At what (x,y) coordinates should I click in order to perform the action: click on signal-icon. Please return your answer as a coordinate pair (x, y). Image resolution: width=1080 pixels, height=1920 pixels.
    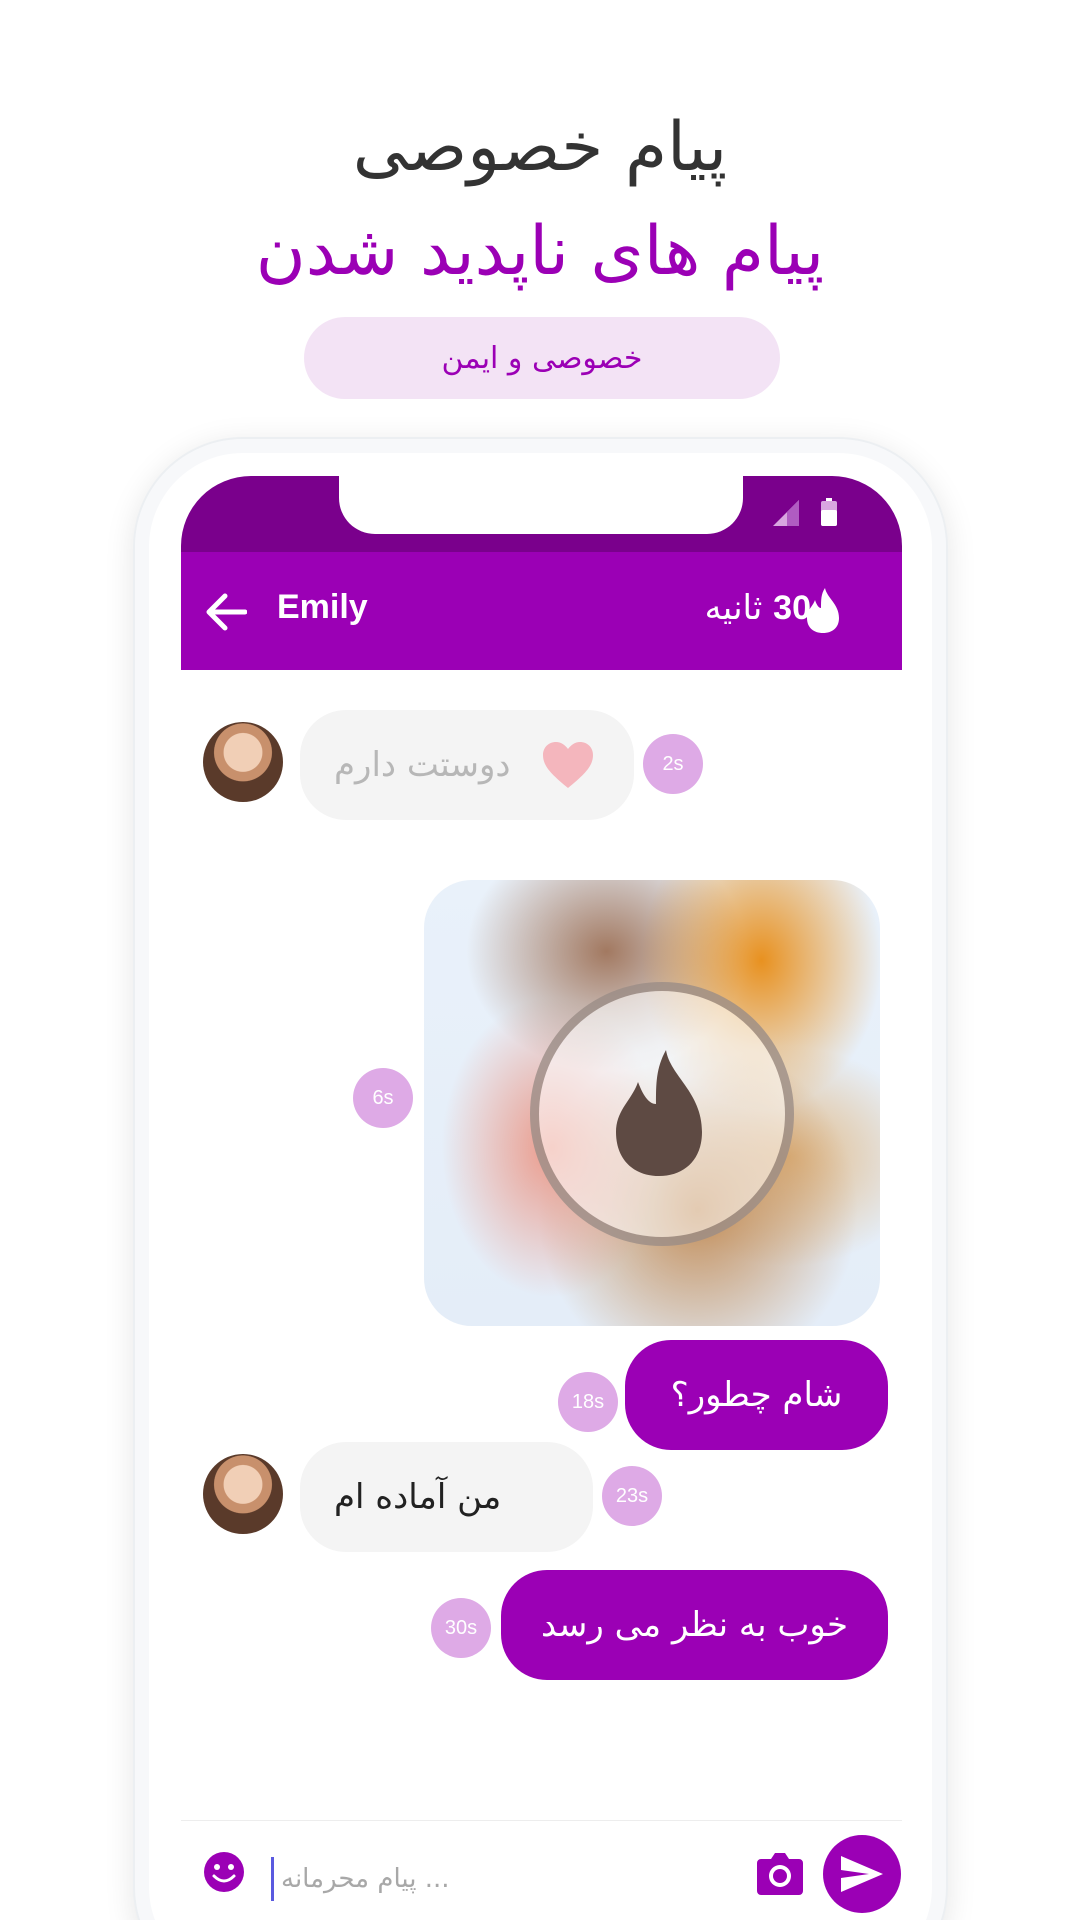
    Looking at the image, I should click on (786, 513).